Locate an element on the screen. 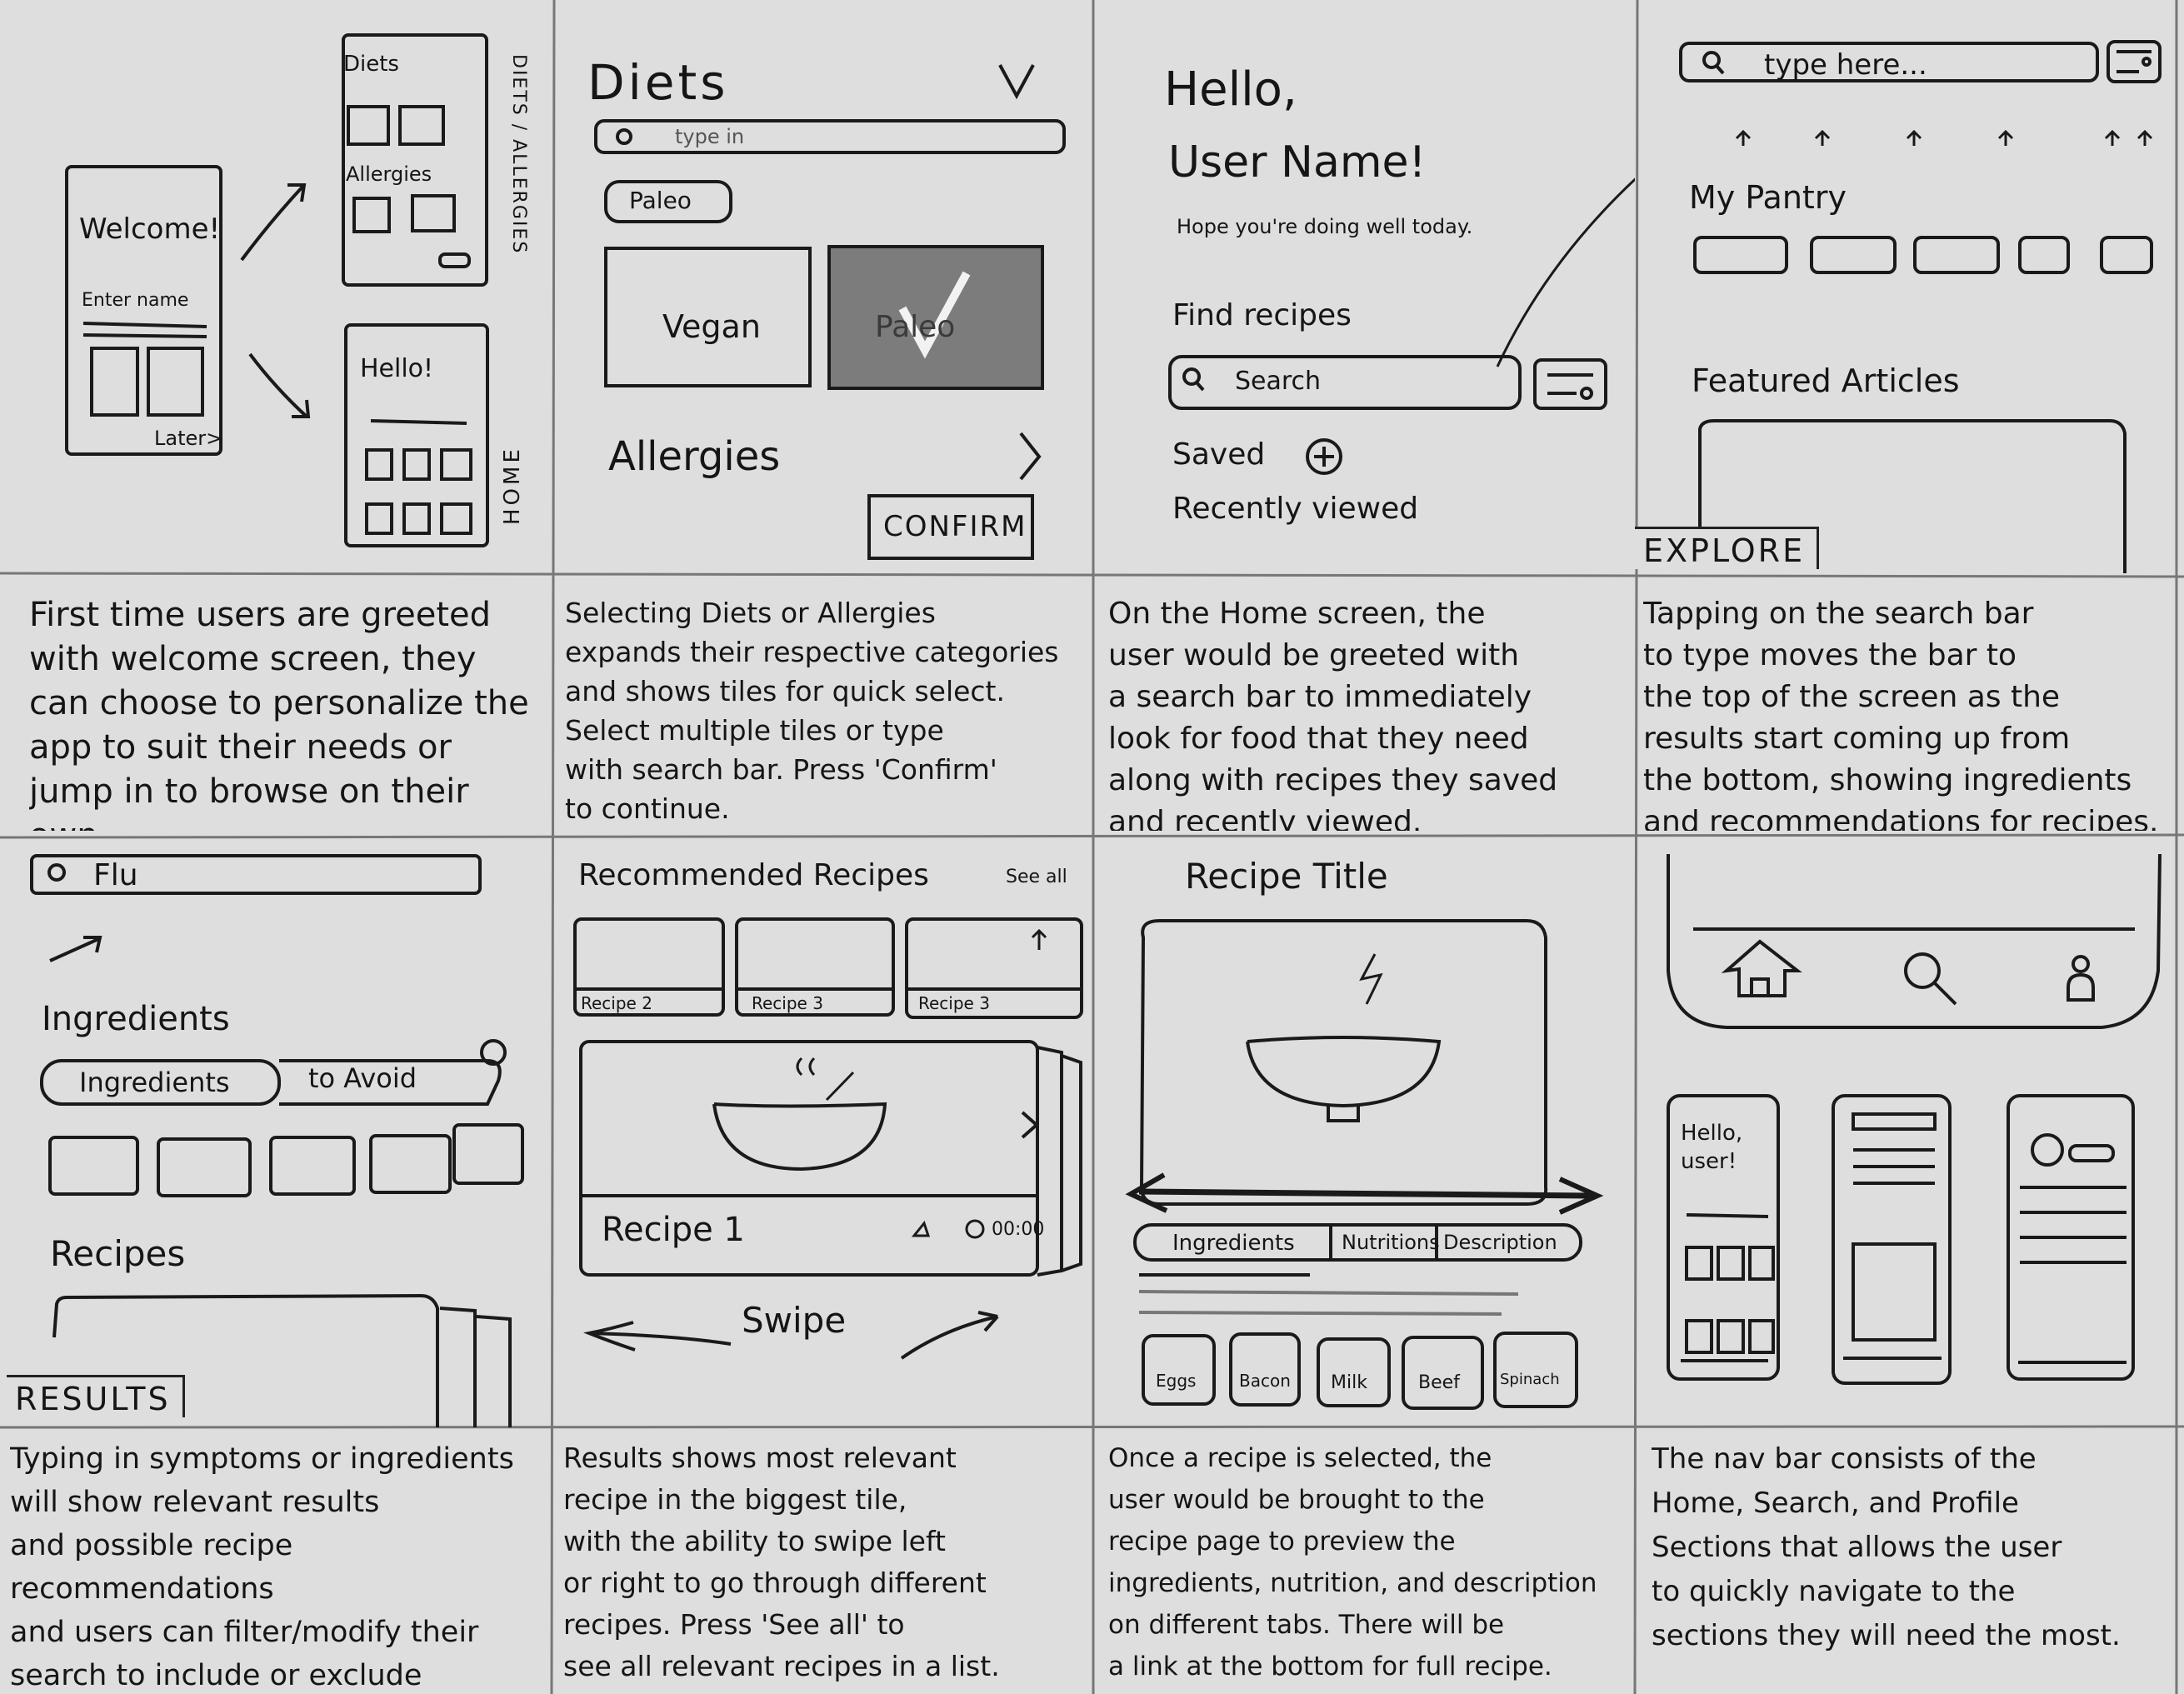 Image resolution: width=2184 pixels, height=1694 pixels. later-link: Later> is located at coordinates (188, 438).